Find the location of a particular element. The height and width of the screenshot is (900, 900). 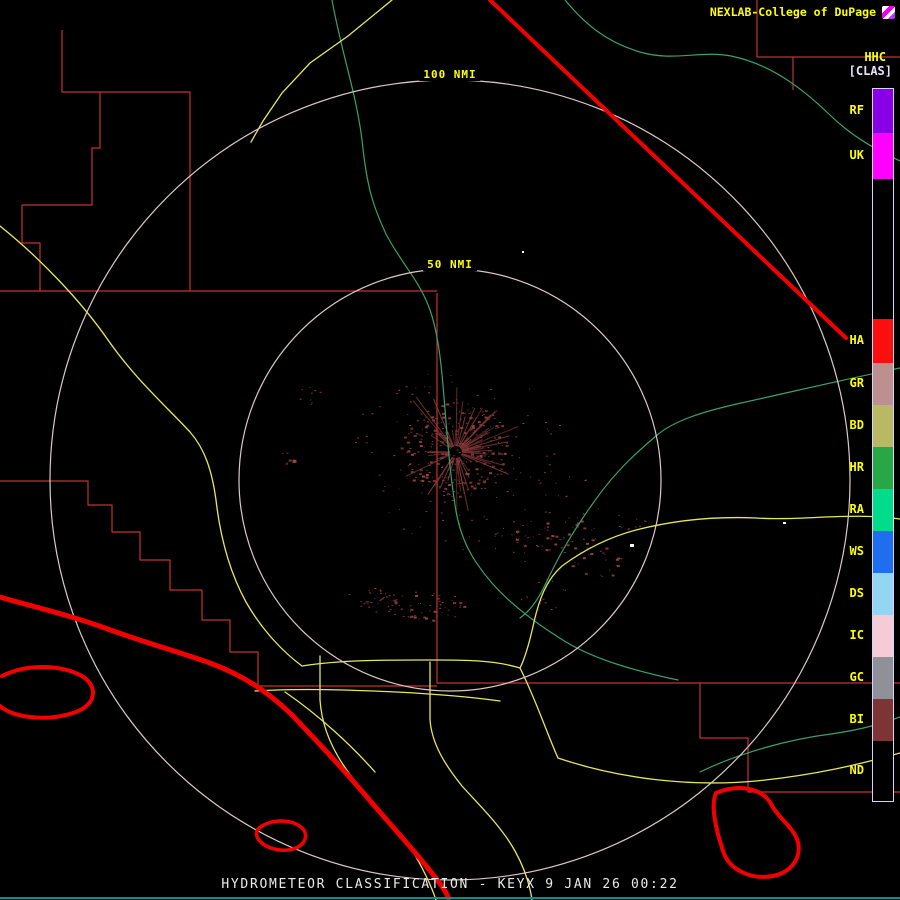

range-ring-label-100nmi: 100 NMI is located at coordinates (450, 74).